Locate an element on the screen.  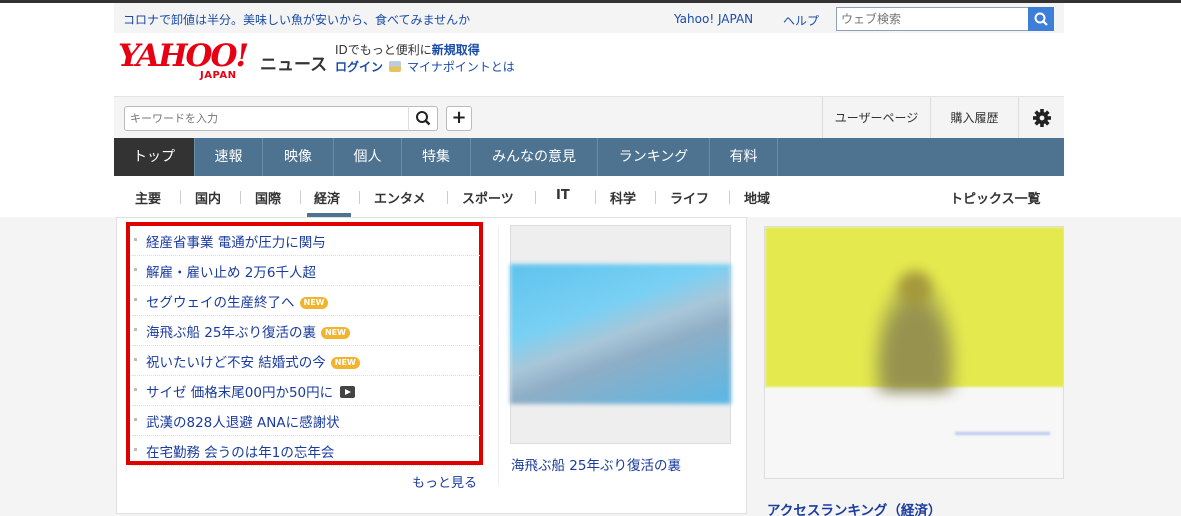
topics-list-link: トピックス一覧 is located at coordinates (995, 197).